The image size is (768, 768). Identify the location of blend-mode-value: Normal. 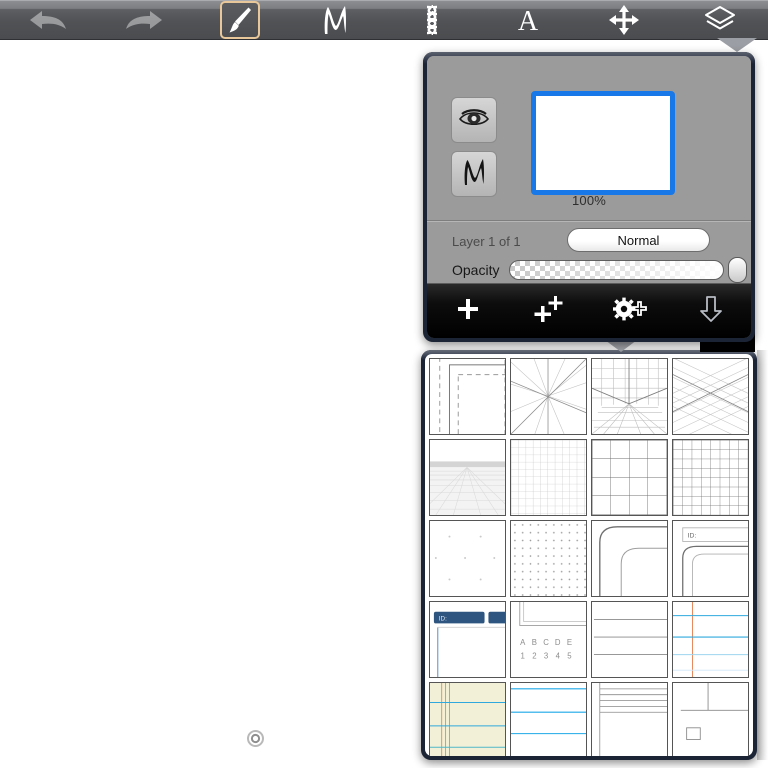
(638, 240).